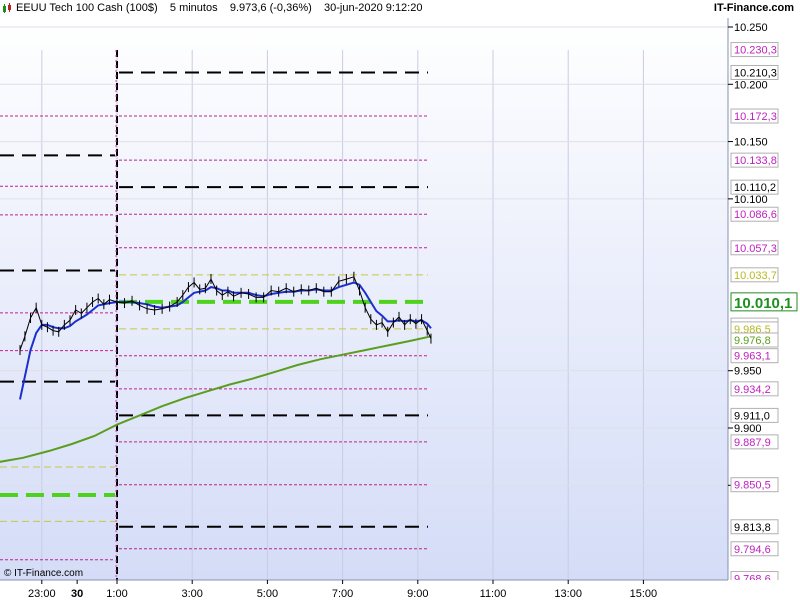 The image size is (800, 600). I want to click on x-tick-label-9: 15:00, so click(644, 594).